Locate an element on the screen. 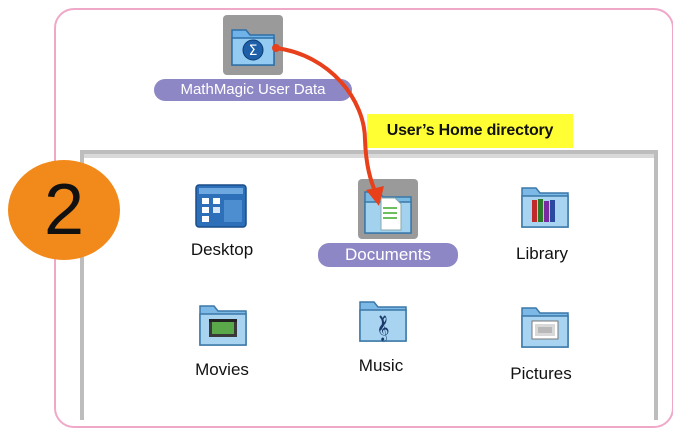  drag-arrow is located at coordinates (328, 125).